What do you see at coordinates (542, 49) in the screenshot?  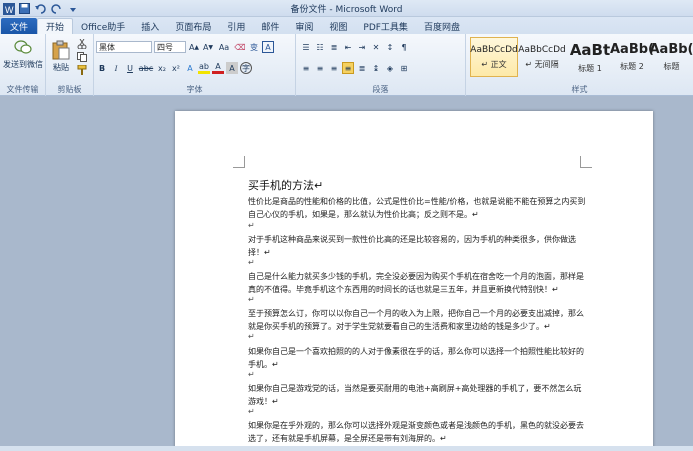 I see `style-no-spacing-sample: AaBbCcDd` at bounding box center [542, 49].